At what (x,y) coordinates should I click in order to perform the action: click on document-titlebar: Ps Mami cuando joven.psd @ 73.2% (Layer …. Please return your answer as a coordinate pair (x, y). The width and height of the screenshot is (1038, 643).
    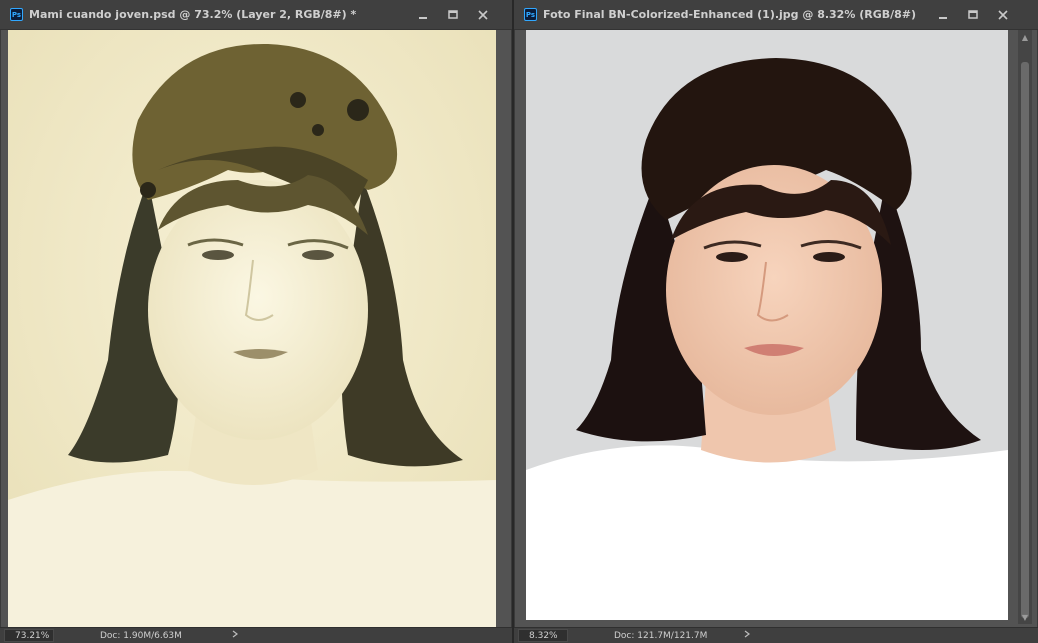
    Looking at the image, I should click on (256, 15).